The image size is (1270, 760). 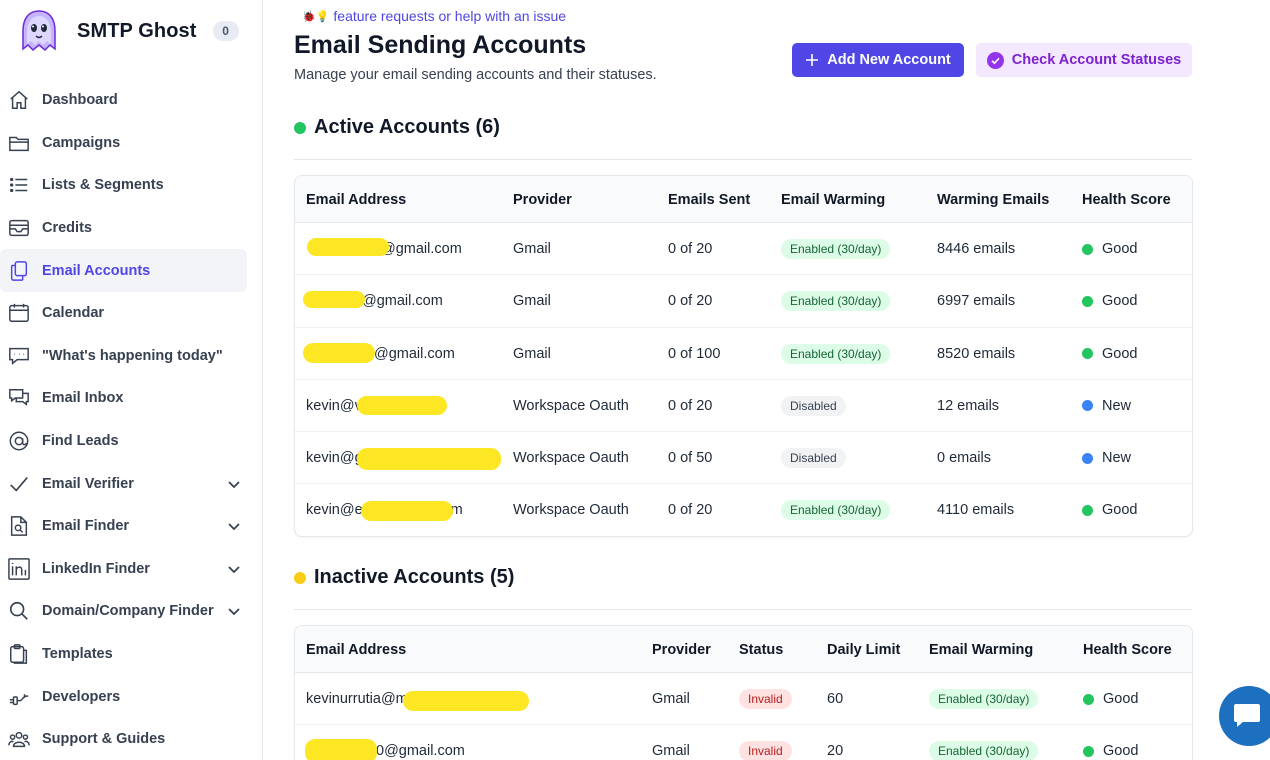 What do you see at coordinates (131, 100) in the screenshot?
I see `sidebar-item-dashboard: Dashboard` at bounding box center [131, 100].